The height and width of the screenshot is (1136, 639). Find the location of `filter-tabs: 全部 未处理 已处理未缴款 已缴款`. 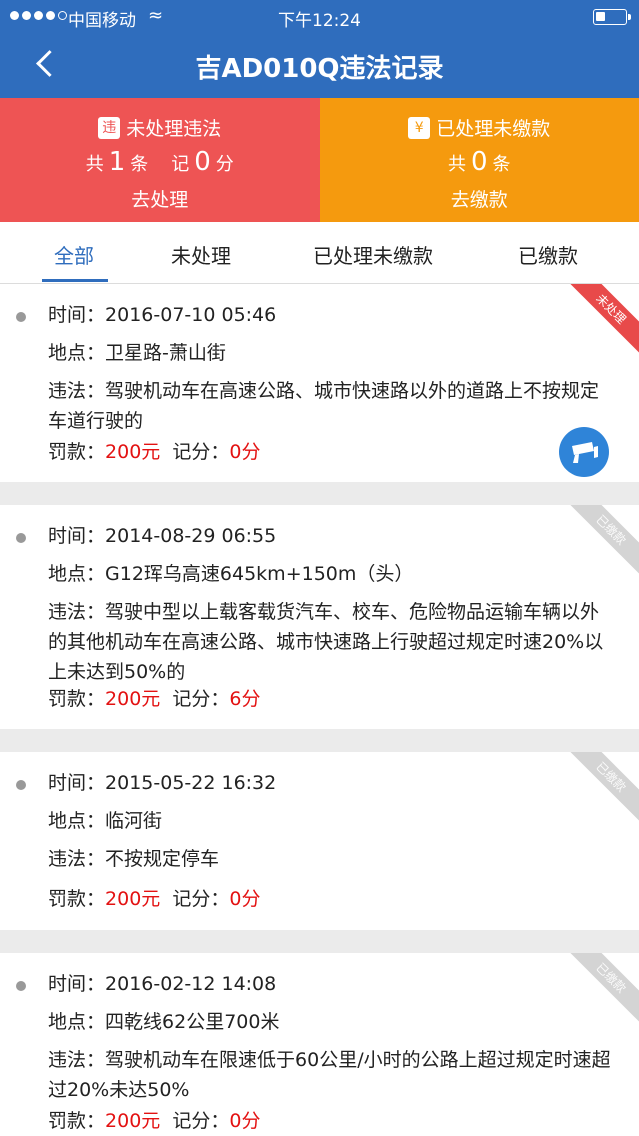

filter-tabs: 全部 未处理 已处理未缴款 已缴款 is located at coordinates (319, 253).